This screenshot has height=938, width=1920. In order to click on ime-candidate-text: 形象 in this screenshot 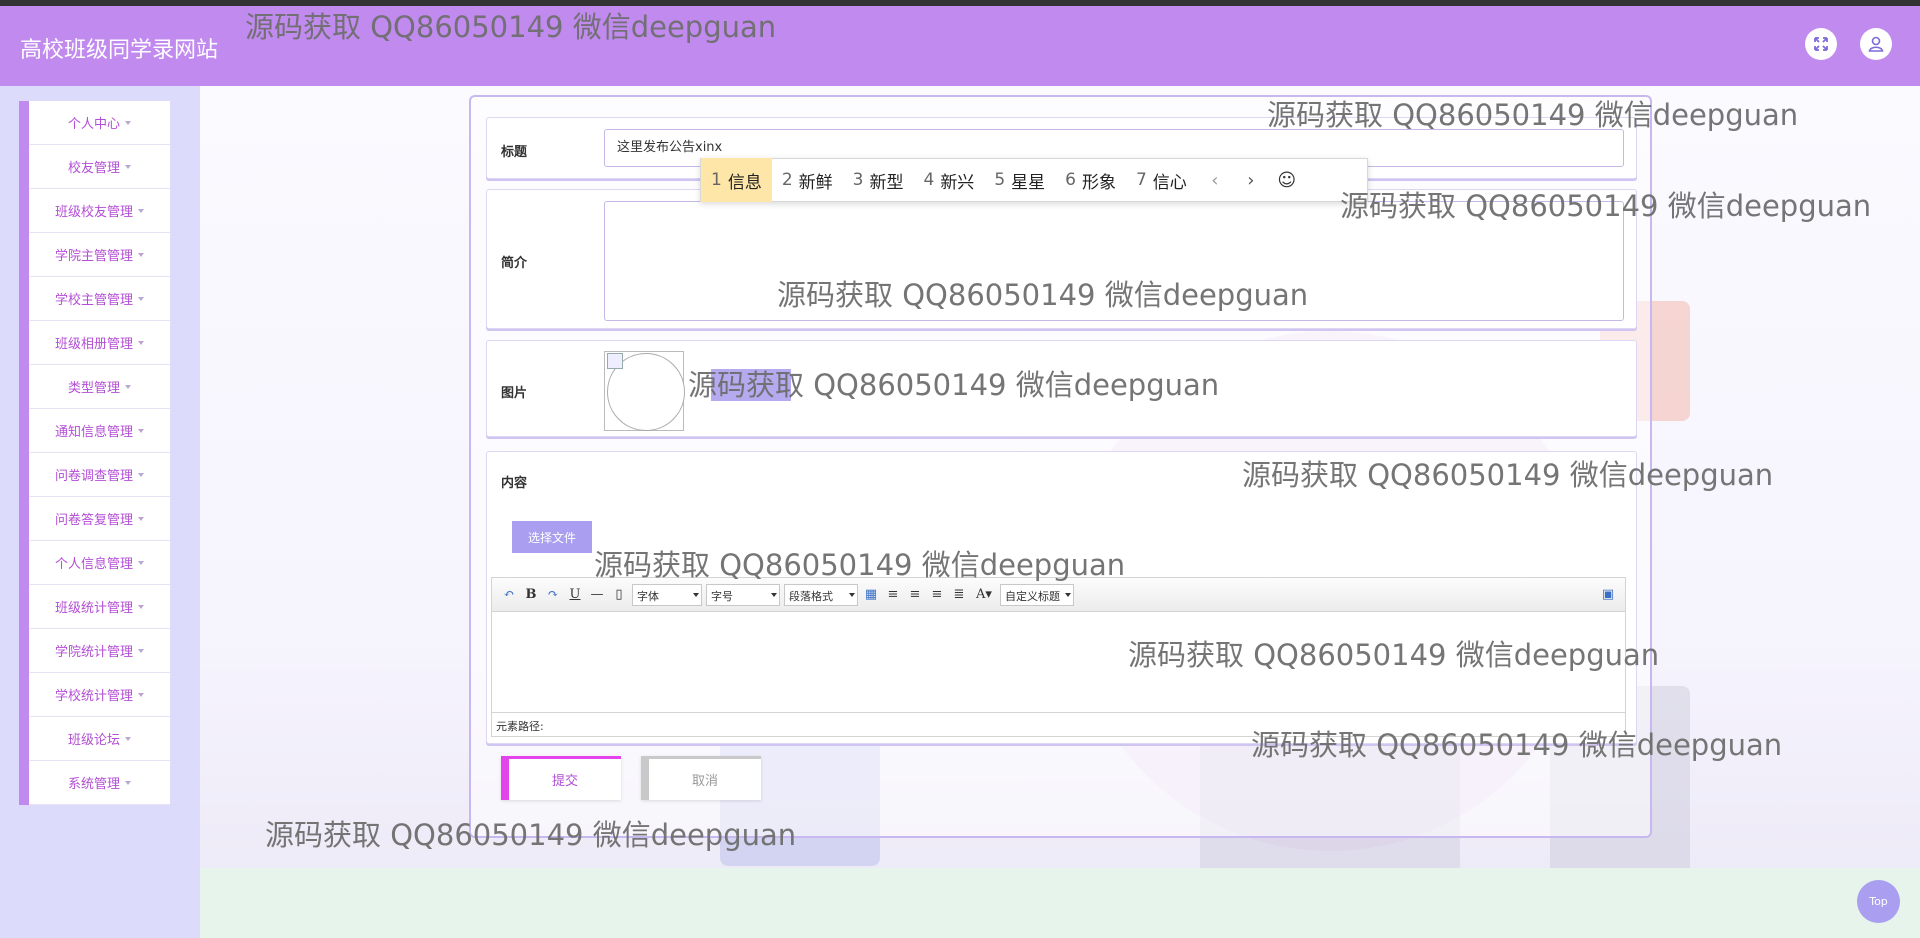, I will do `click(1098, 182)`.